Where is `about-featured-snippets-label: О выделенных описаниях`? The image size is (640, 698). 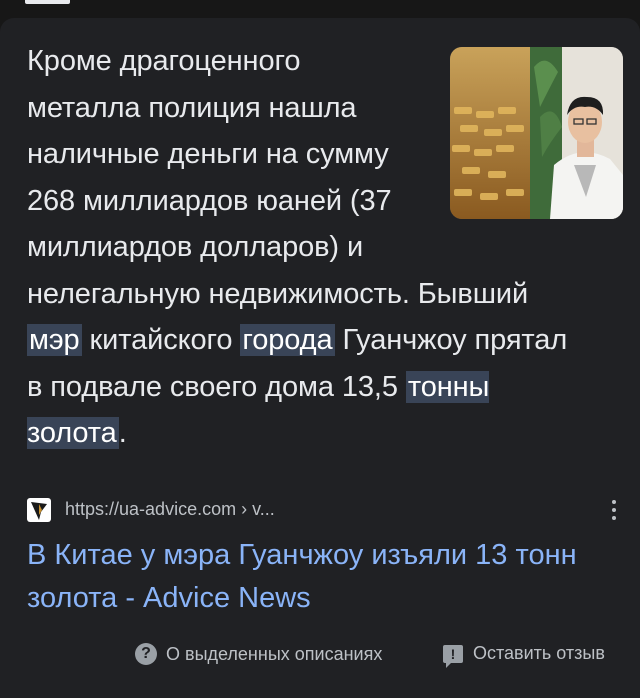 about-featured-snippets-label: О выделенных описаниях is located at coordinates (274, 653).